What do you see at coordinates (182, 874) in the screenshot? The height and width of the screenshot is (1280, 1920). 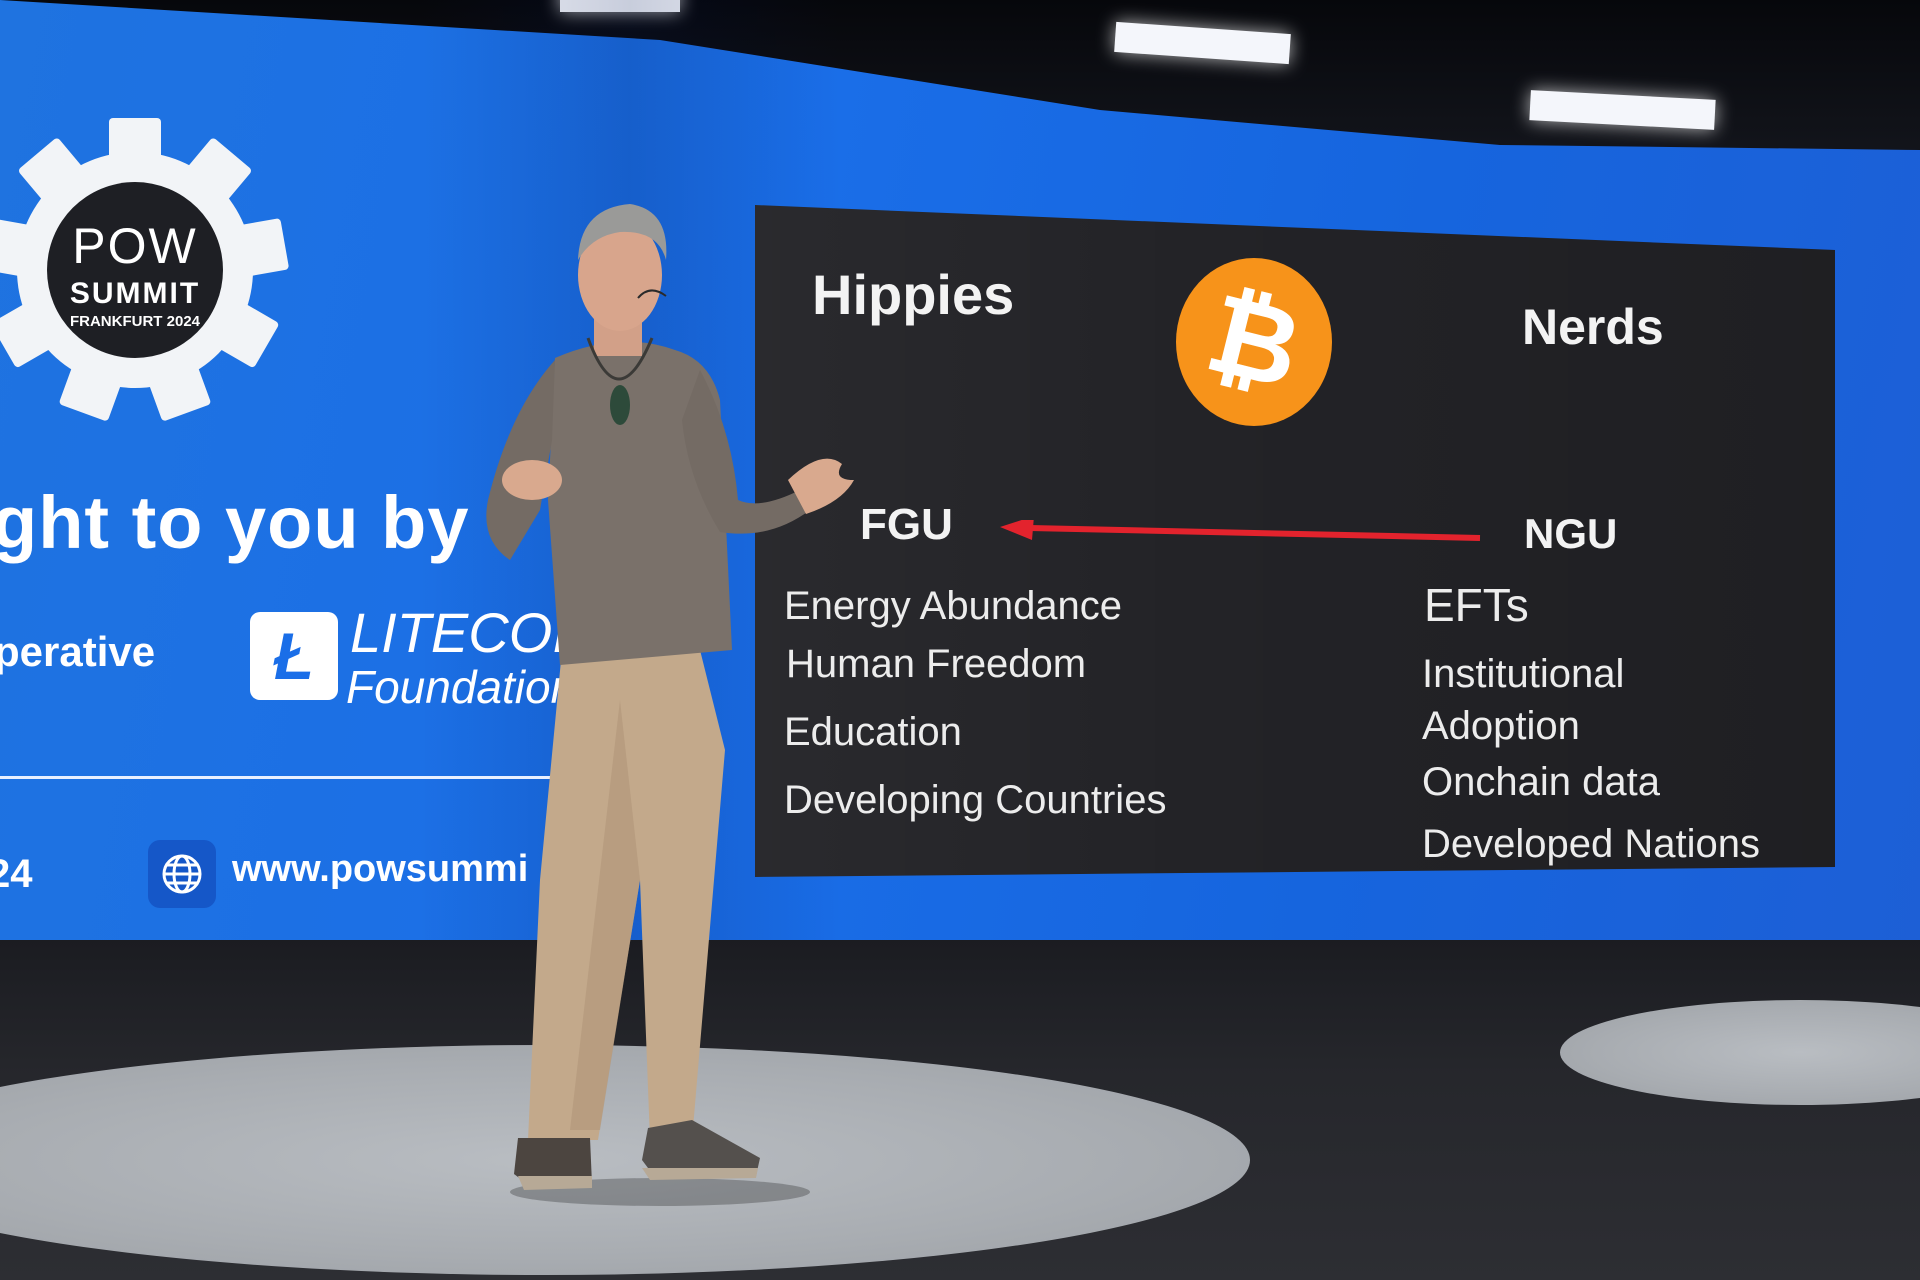 I see `globe-icon` at bounding box center [182, 874].